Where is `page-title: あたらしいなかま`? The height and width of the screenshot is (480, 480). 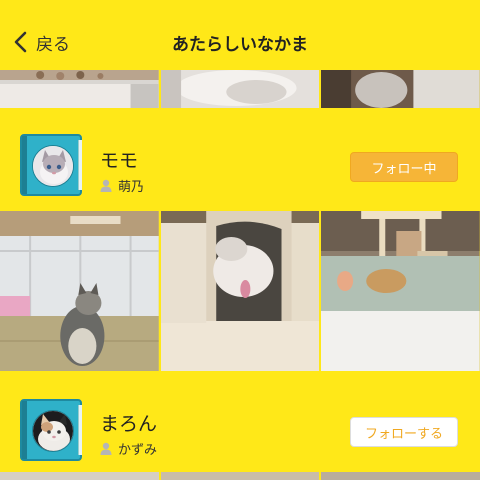 page-title: あたらしいなかま is located at coordinates (240, 45).